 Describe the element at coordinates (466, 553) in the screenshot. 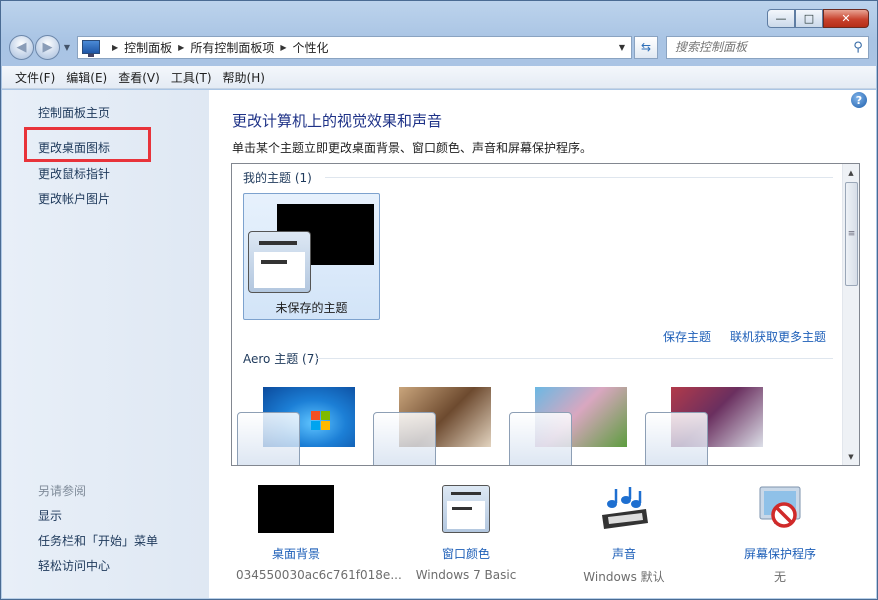

I see `window-color-label: 窗口颜色` at that location.